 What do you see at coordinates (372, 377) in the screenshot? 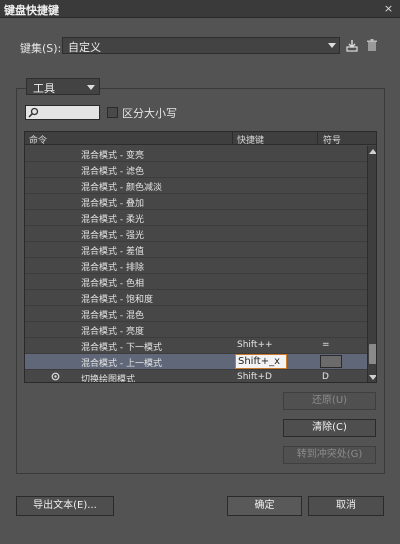
I see `scroll-down-icon` at bounding box center [372, 377].